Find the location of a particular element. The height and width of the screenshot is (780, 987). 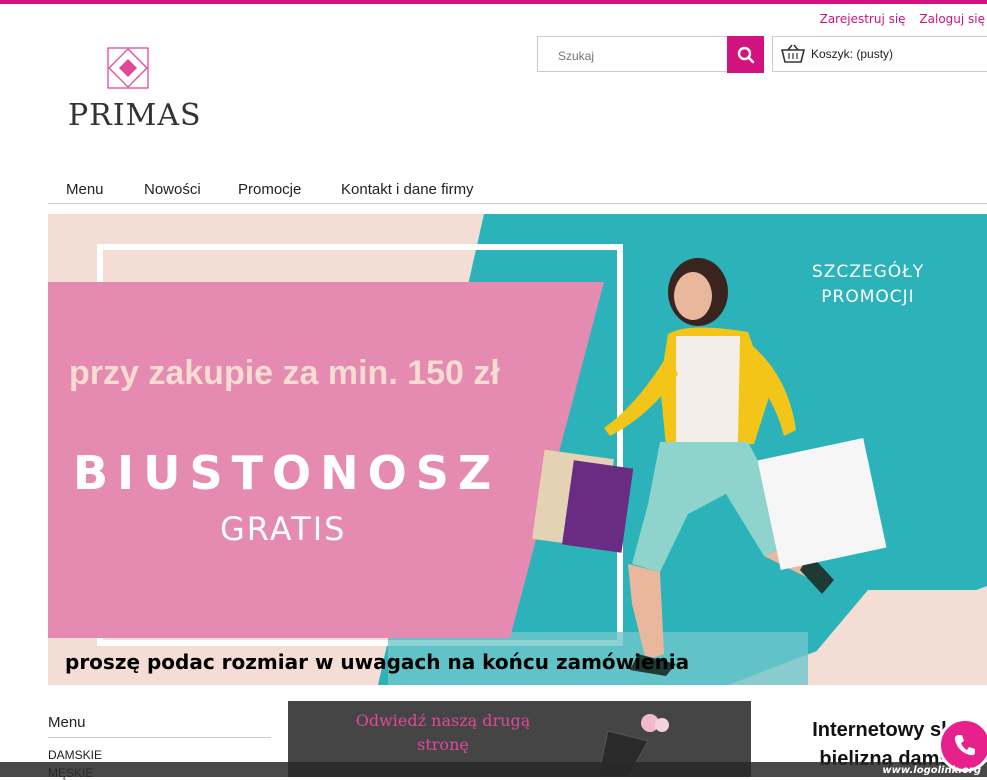

register-link: Zarejestruj się is located at coordinates (863, 19).